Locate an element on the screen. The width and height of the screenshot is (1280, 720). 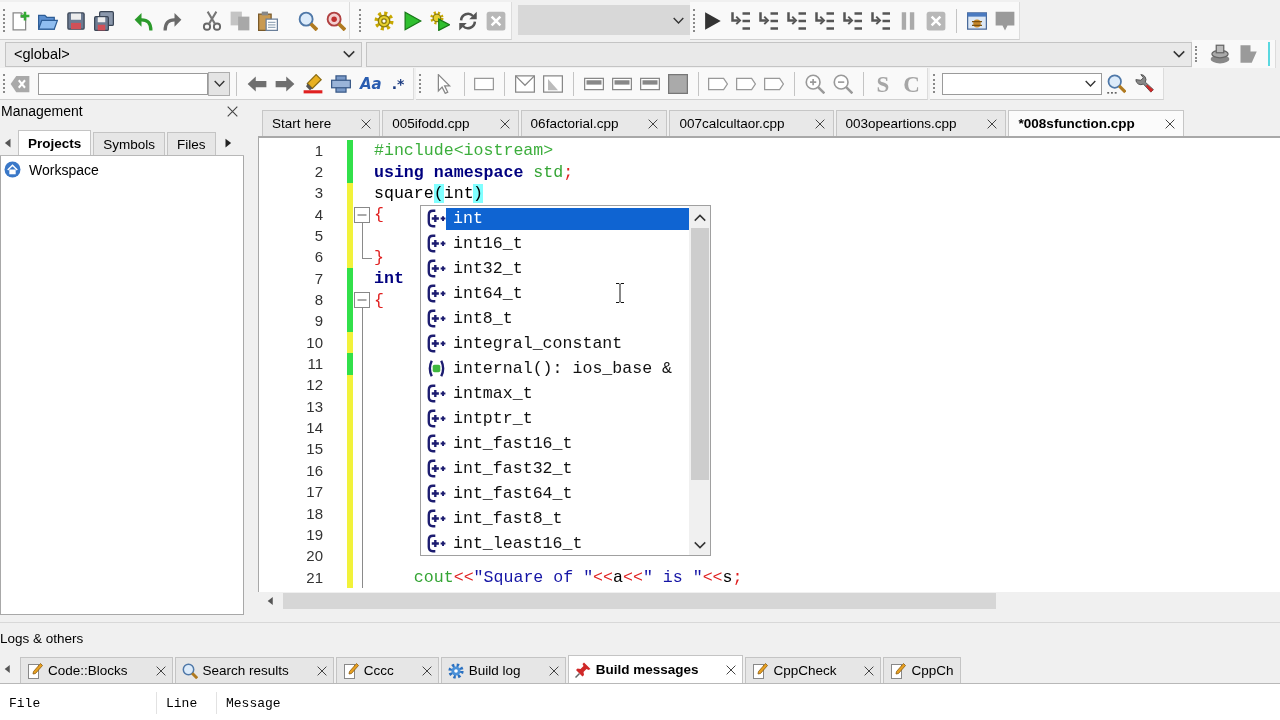
panel-tab: Symbols is located at coordinates (129, 143).